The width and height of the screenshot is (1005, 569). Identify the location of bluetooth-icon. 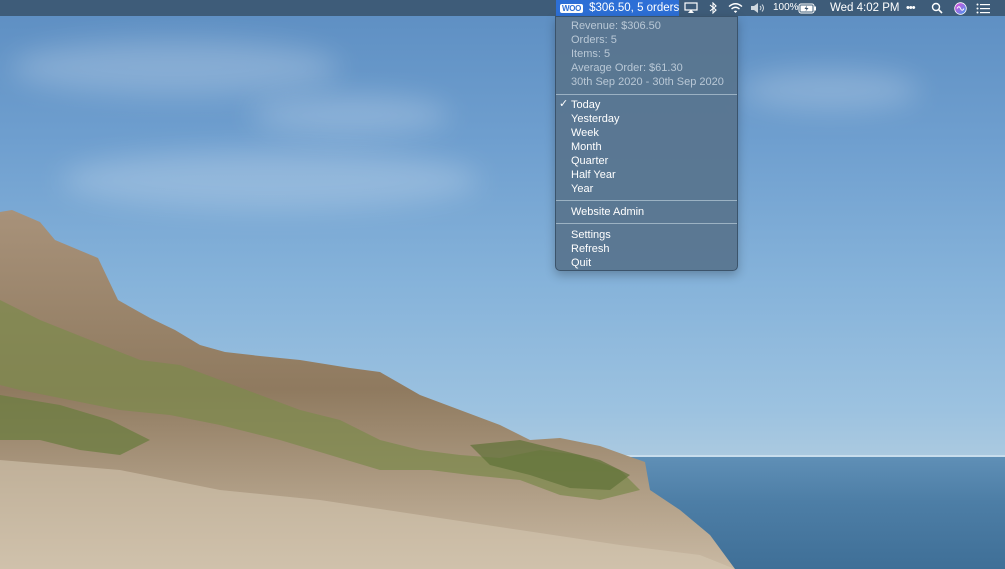
(713, 8).